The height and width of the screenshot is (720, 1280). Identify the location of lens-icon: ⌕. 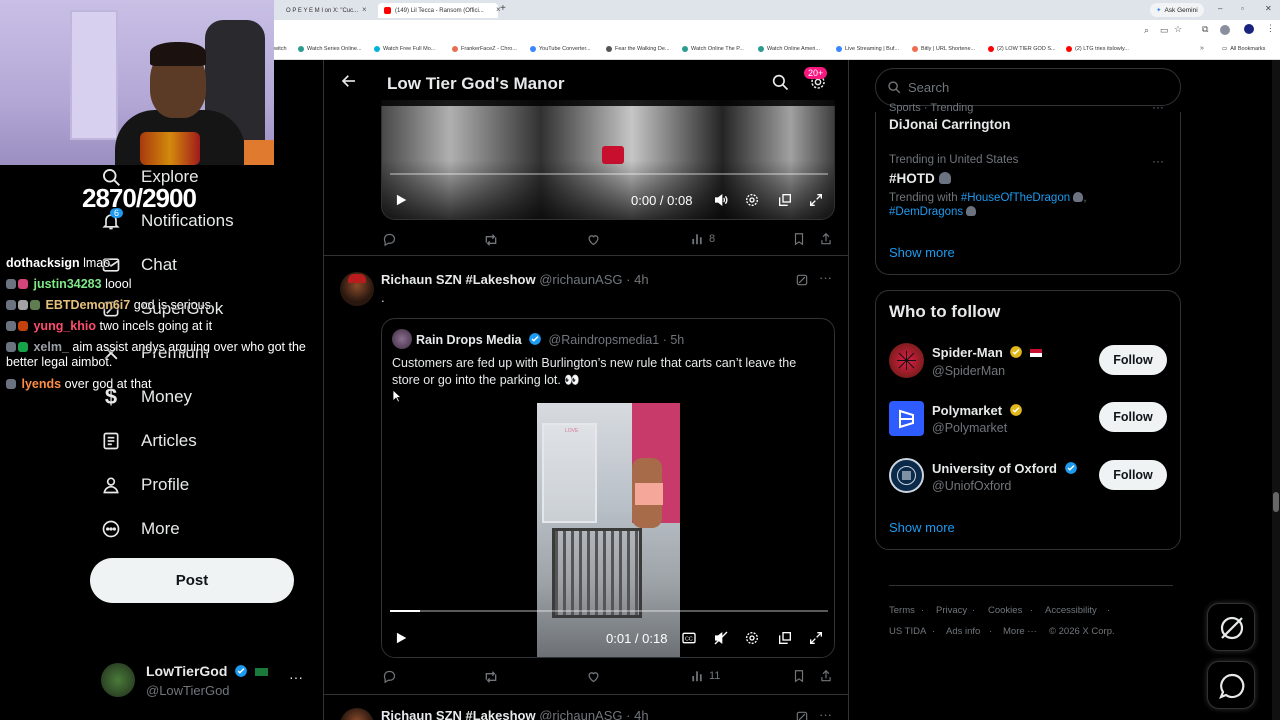
(1146, 30).